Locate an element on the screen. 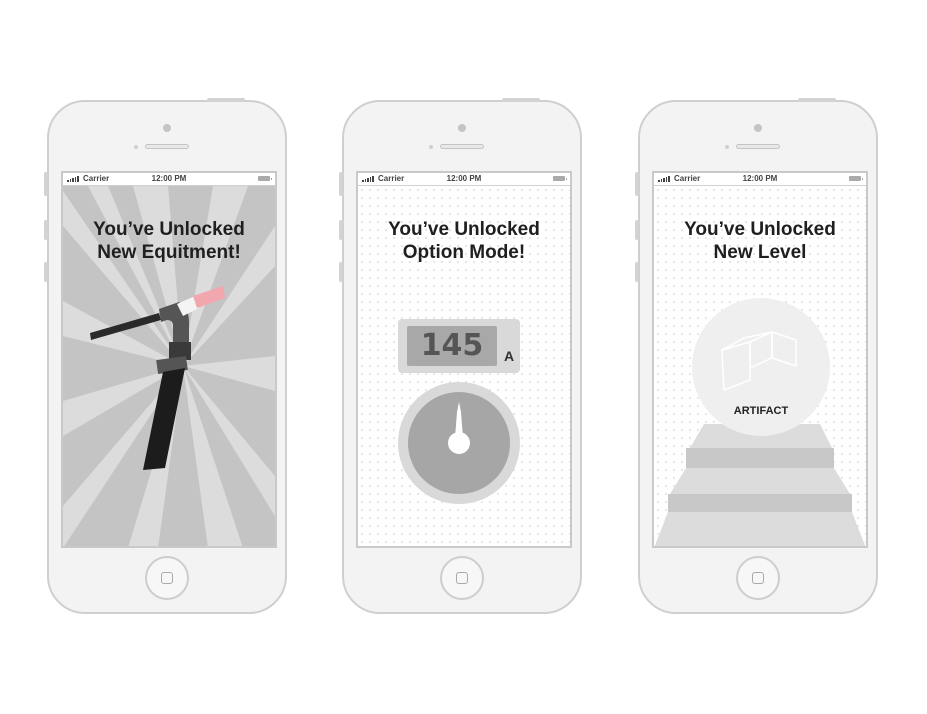  artifact-label: ARTIFACT is located at coordinates (761, 411).